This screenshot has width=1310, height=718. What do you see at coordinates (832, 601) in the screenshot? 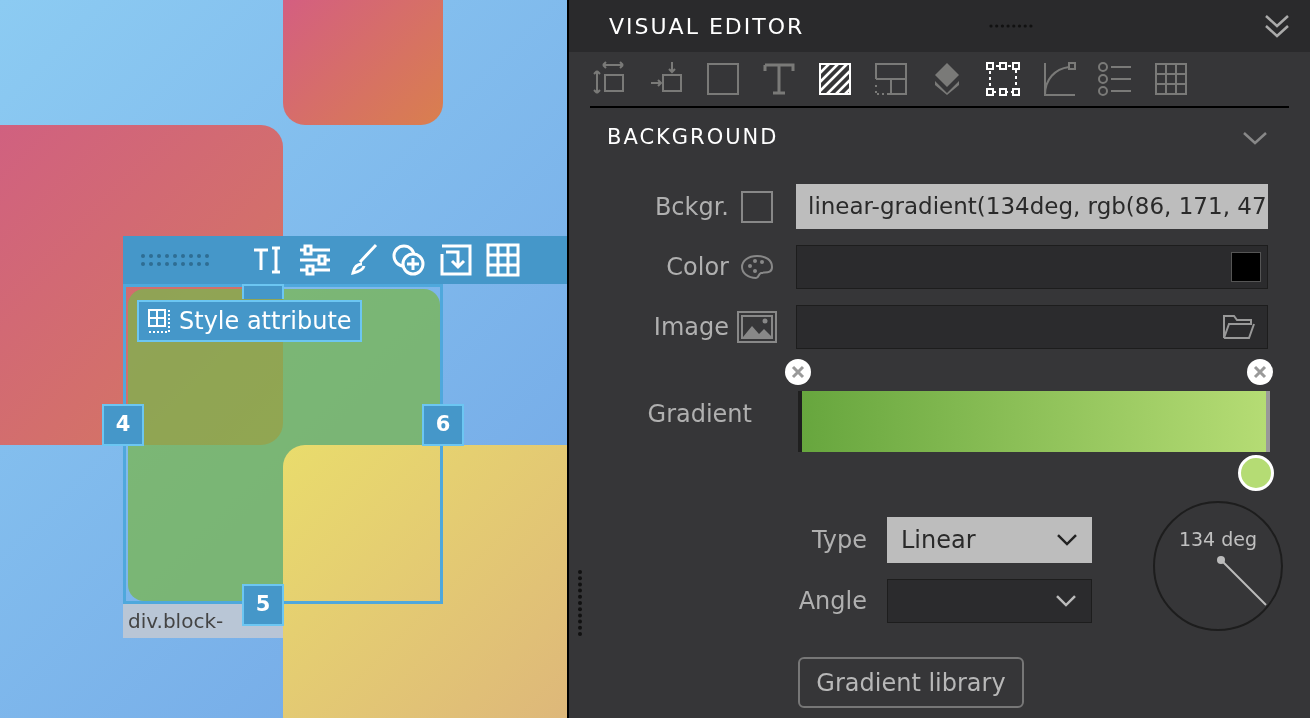
I see `field-label: Angle` at bounding box center [832, 601].